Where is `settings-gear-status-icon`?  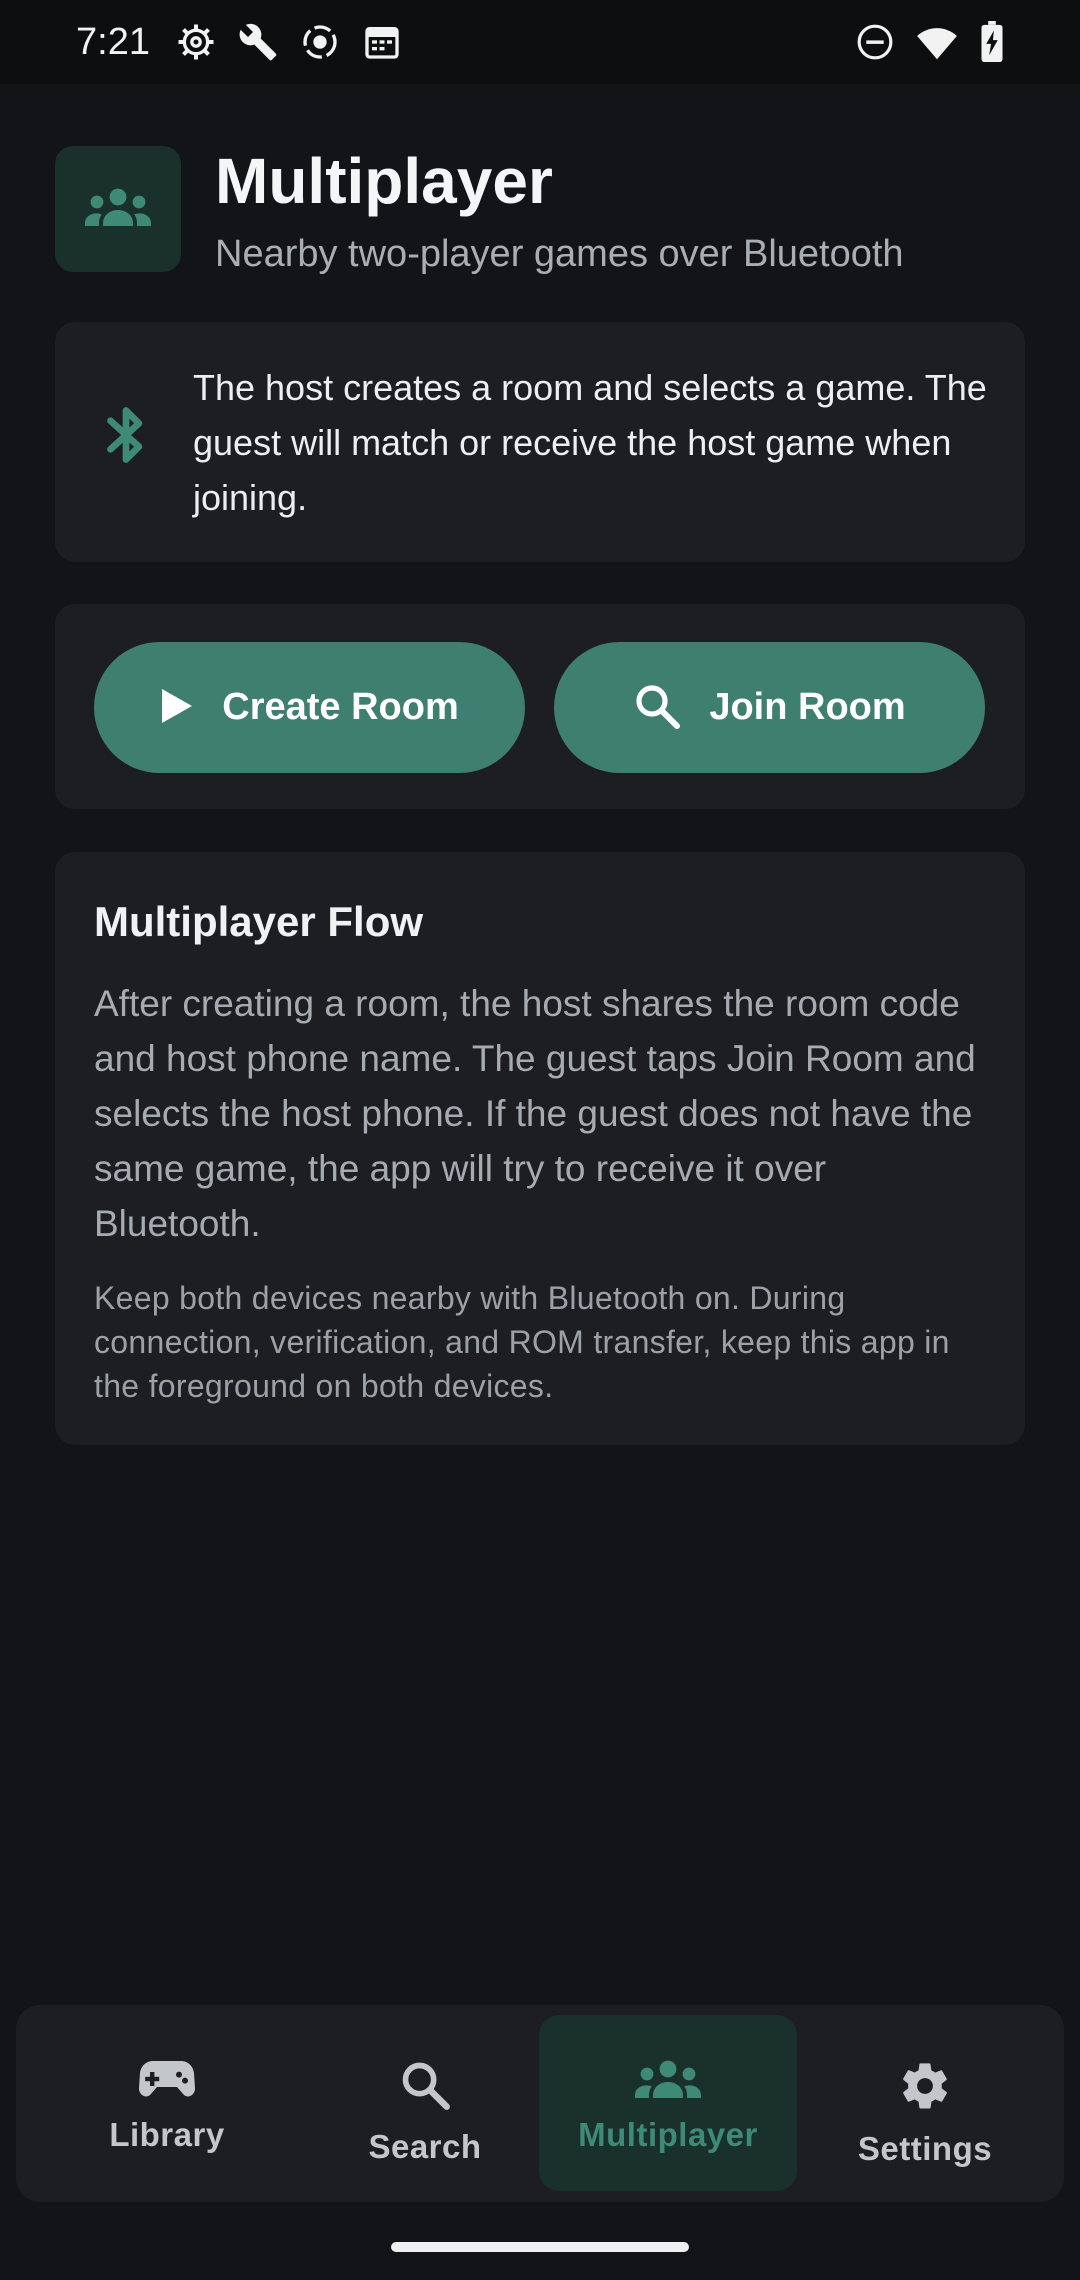 settings-gear-status-icon is located at coordinates (196, 42).